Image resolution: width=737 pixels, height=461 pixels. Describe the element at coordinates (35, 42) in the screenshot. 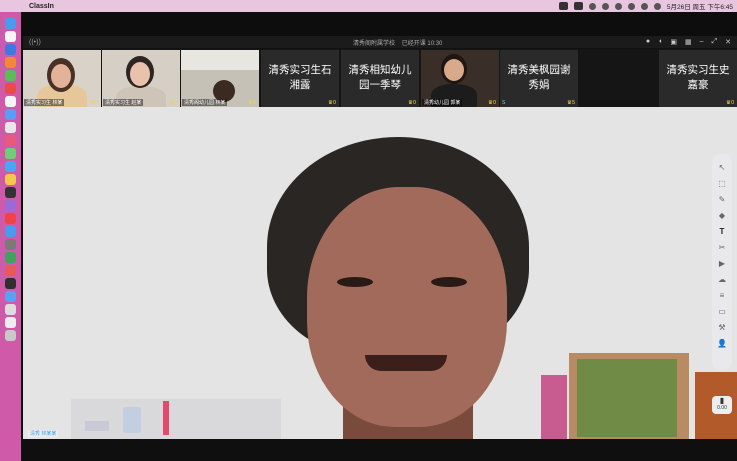

I see `network-signal-icon: ((•))` at that location.